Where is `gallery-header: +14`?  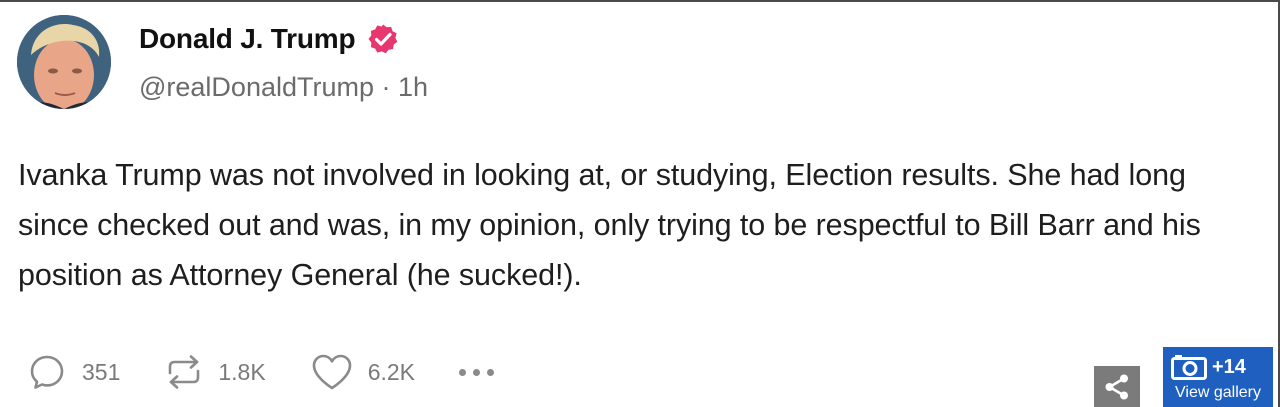
gallery-header: +14 is located at coordinates (1208, 367).